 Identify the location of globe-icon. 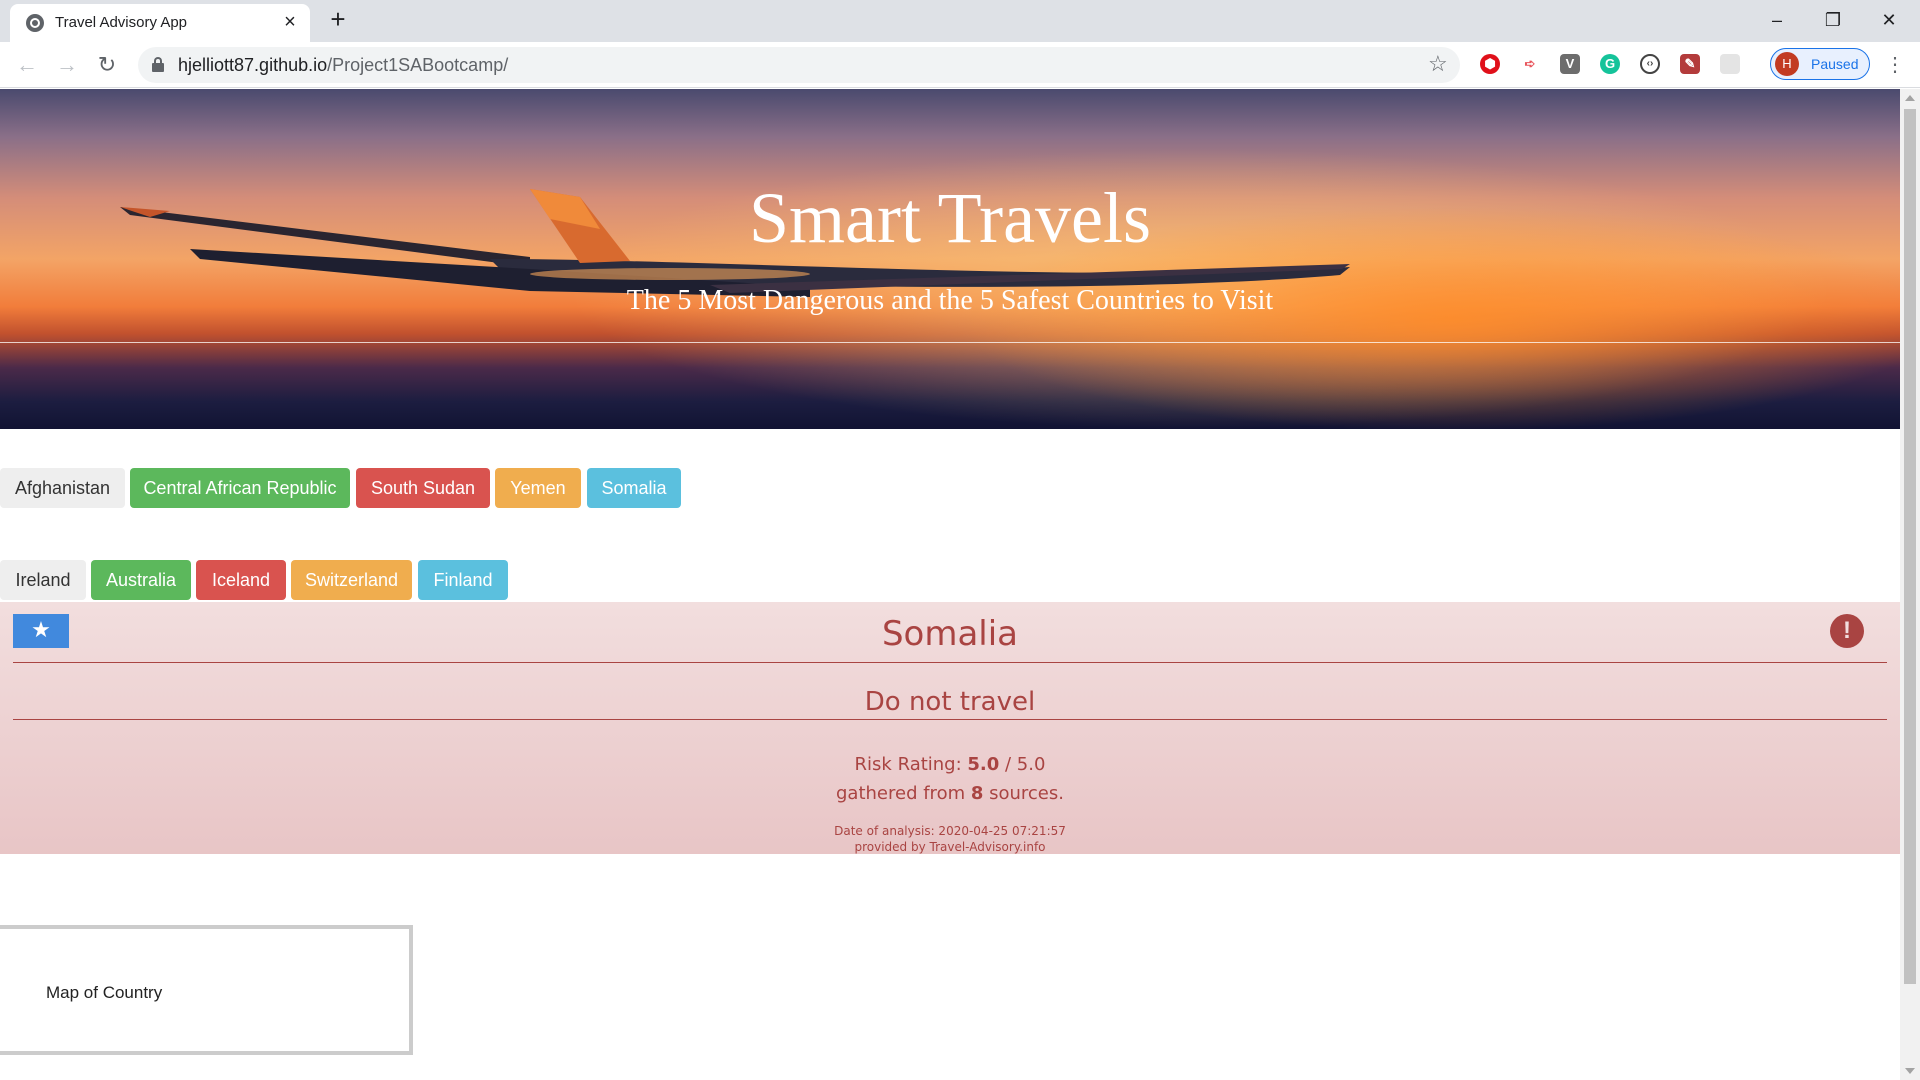
(35, 23).